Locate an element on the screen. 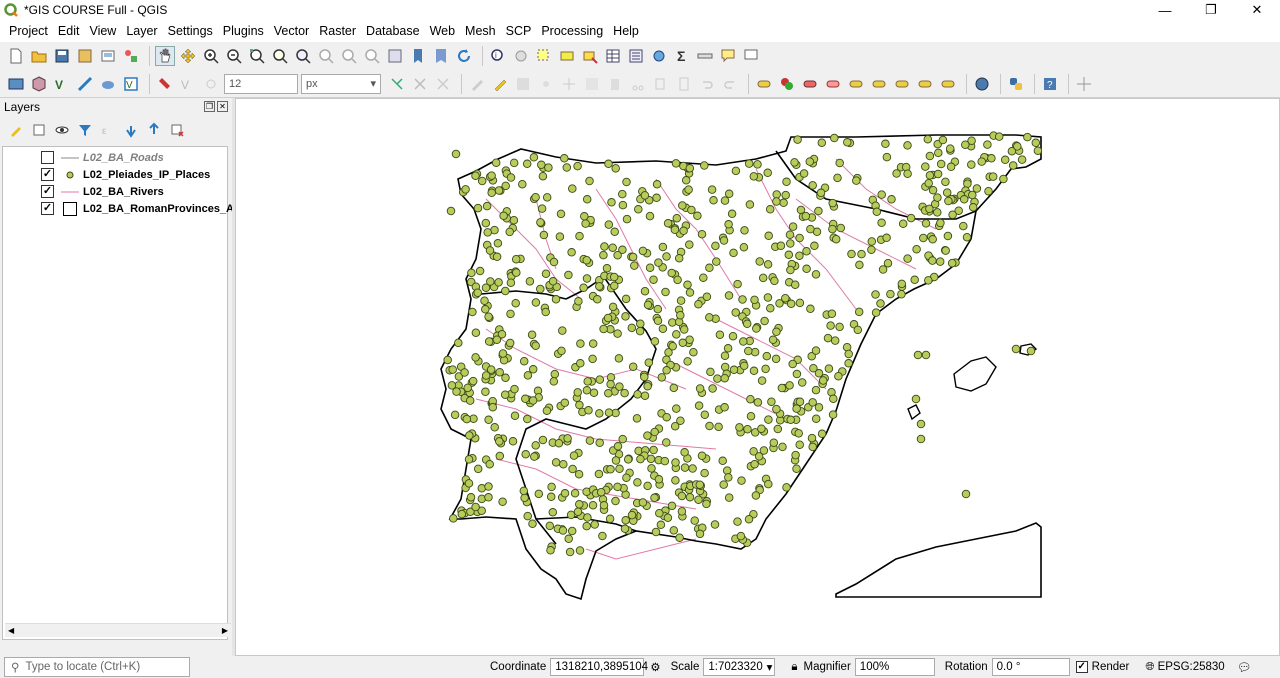 The height and width of the screenshot is (678, 1280). help-icon: ? is located at coordinates (1050, 84).